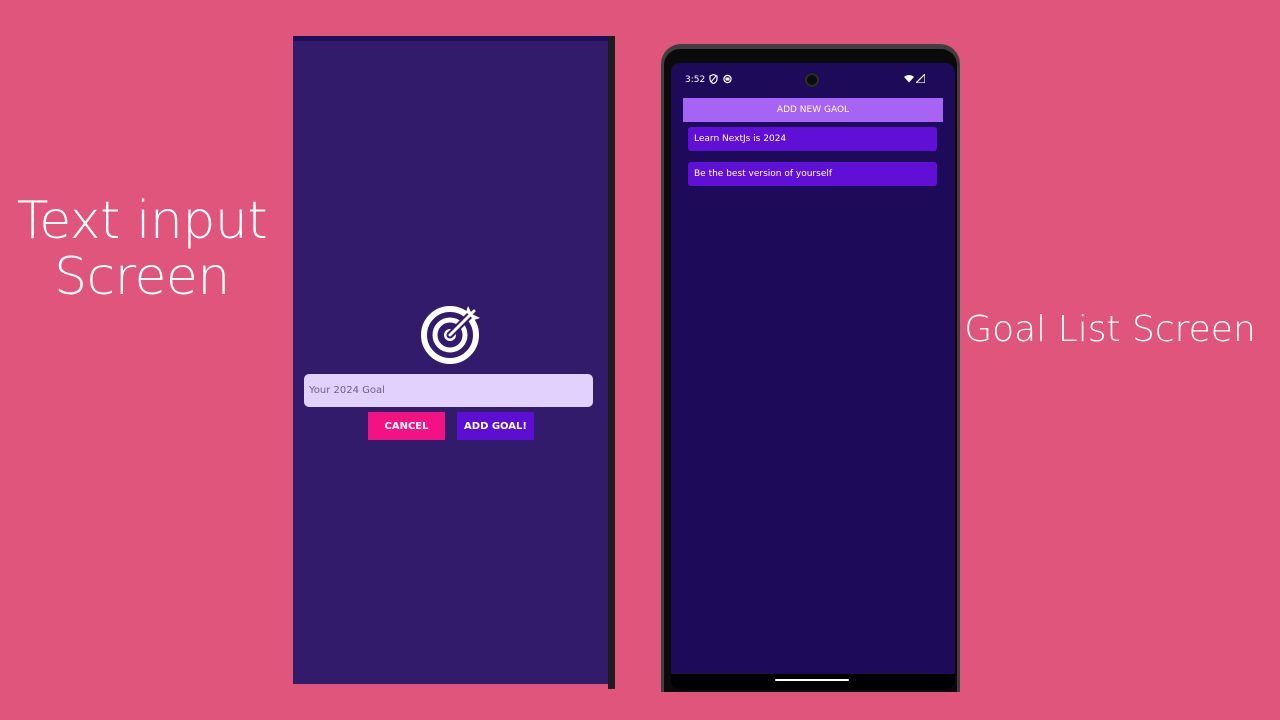 The height and width of the screenshot is (720, 1280). I want to click on front-camera, so click(812, 80).